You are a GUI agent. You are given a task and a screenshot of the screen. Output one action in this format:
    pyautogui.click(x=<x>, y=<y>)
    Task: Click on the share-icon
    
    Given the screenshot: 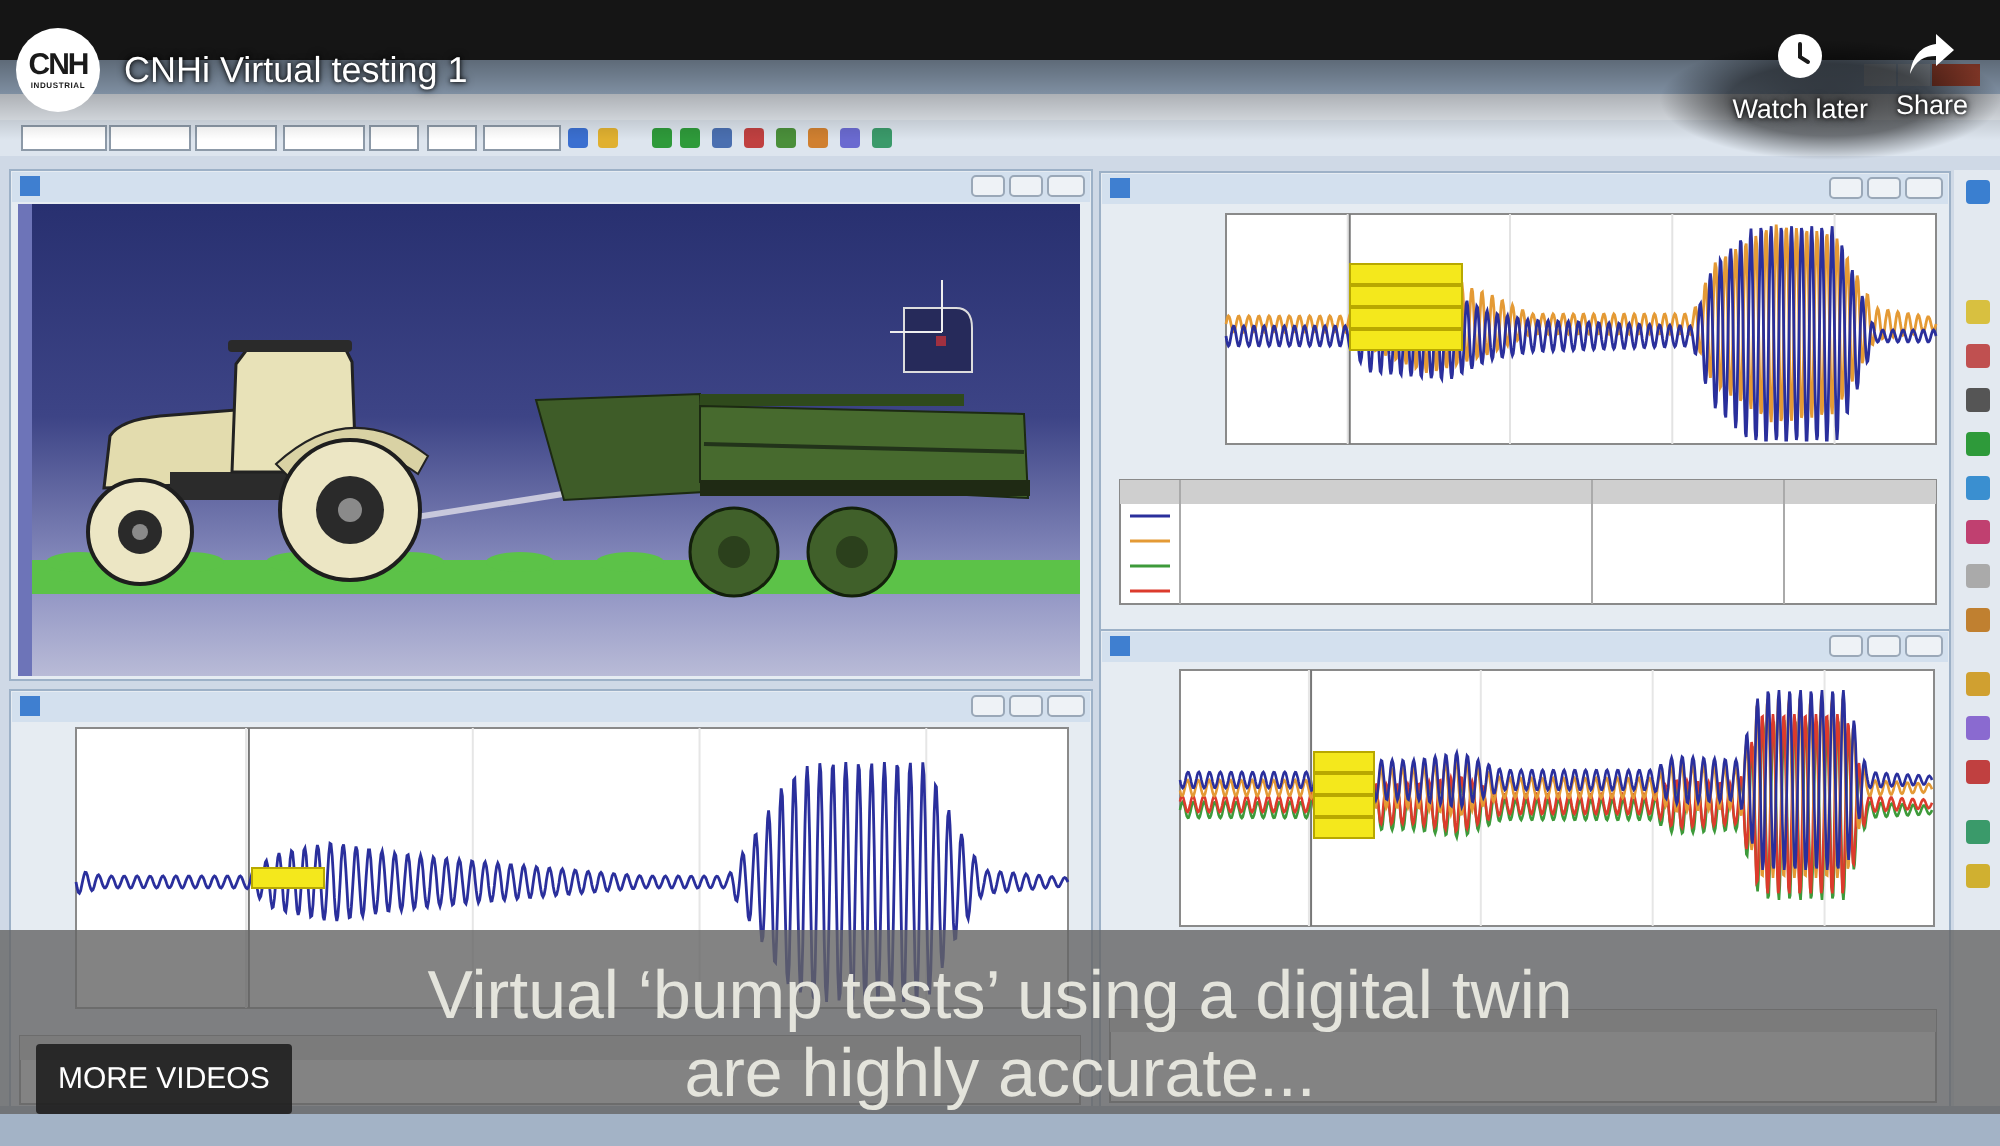 What is the action you would take?
    pyautogui.click(x=1931, y=54)
    